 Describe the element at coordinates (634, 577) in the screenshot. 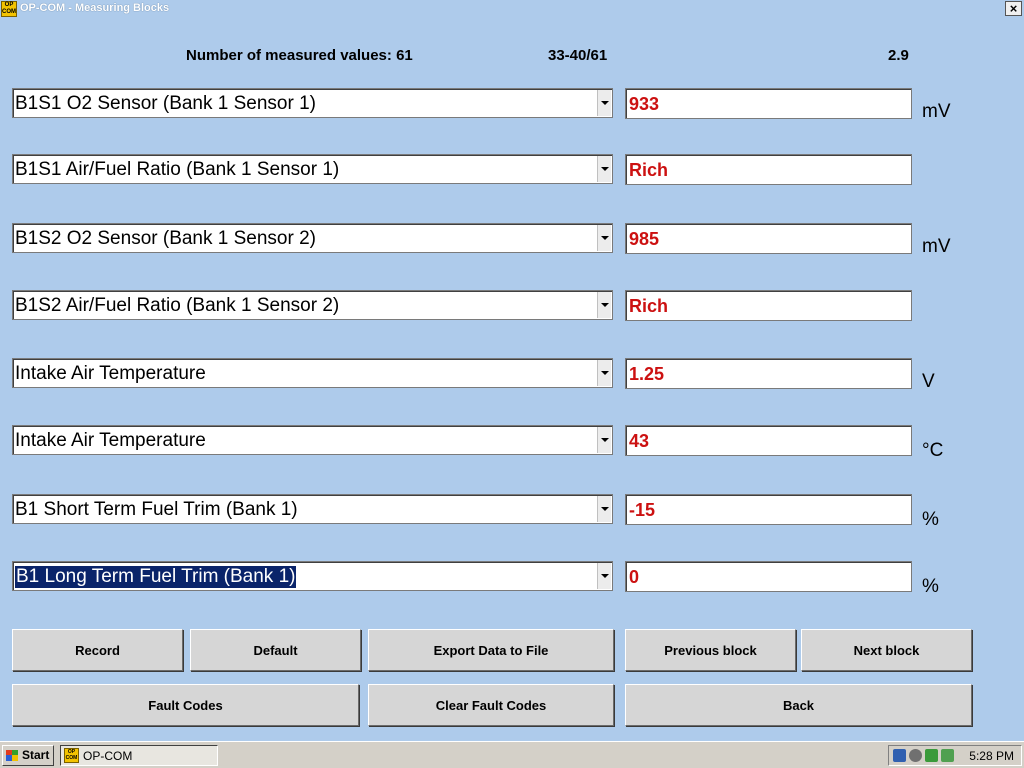

I see `measured-value: 0` at that location.